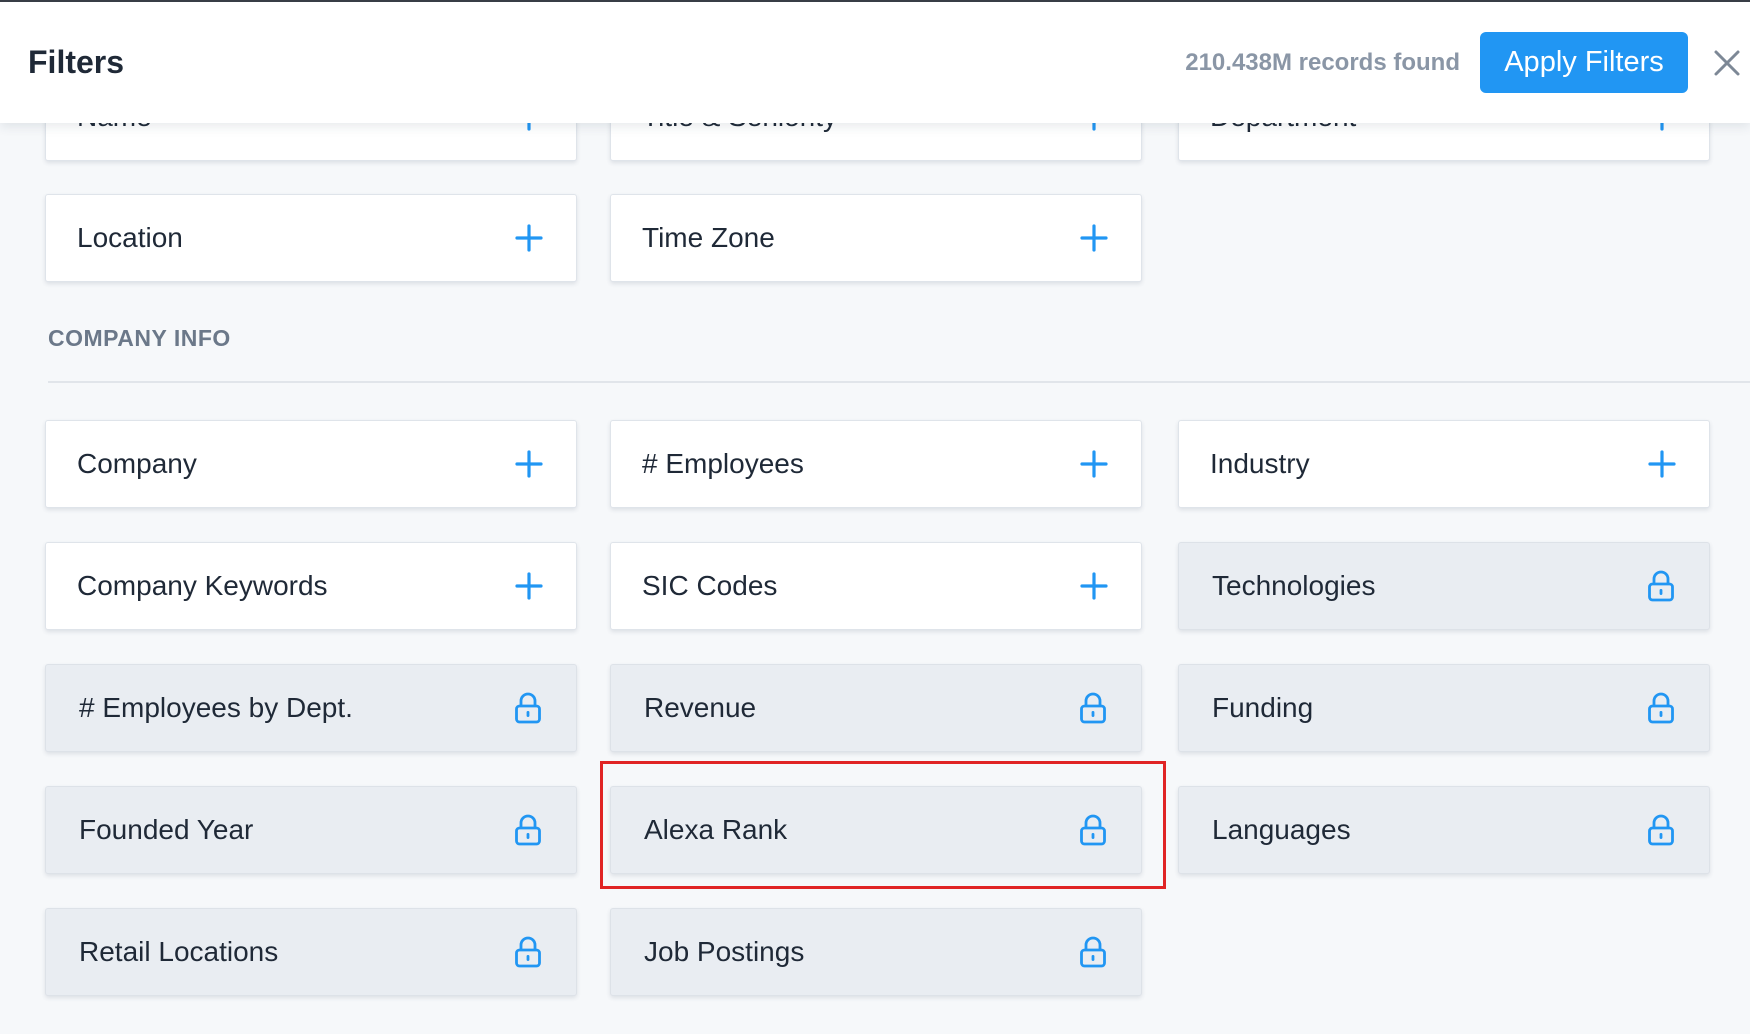  What do you see at coordinates (1727, 63) in the screenshot?
I see `close-icon` at bounding box center [1727, 63].